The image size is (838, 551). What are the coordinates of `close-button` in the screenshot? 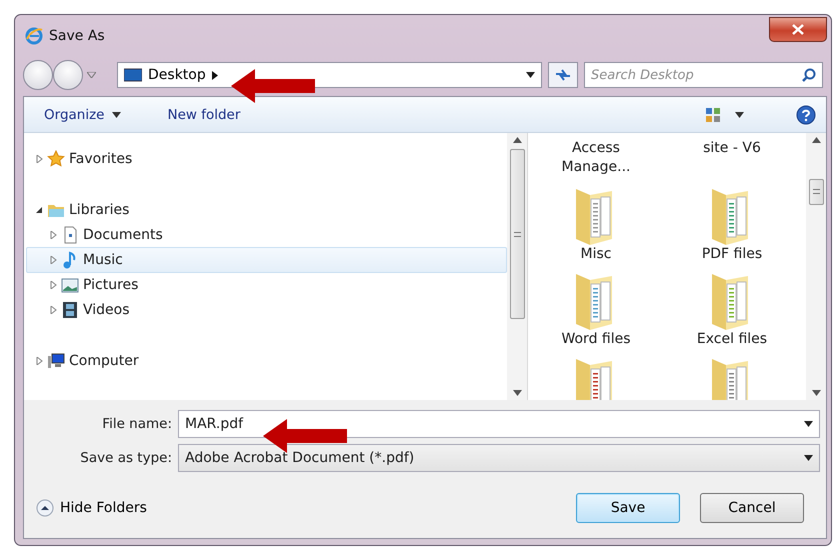 It's located at (798, 29).